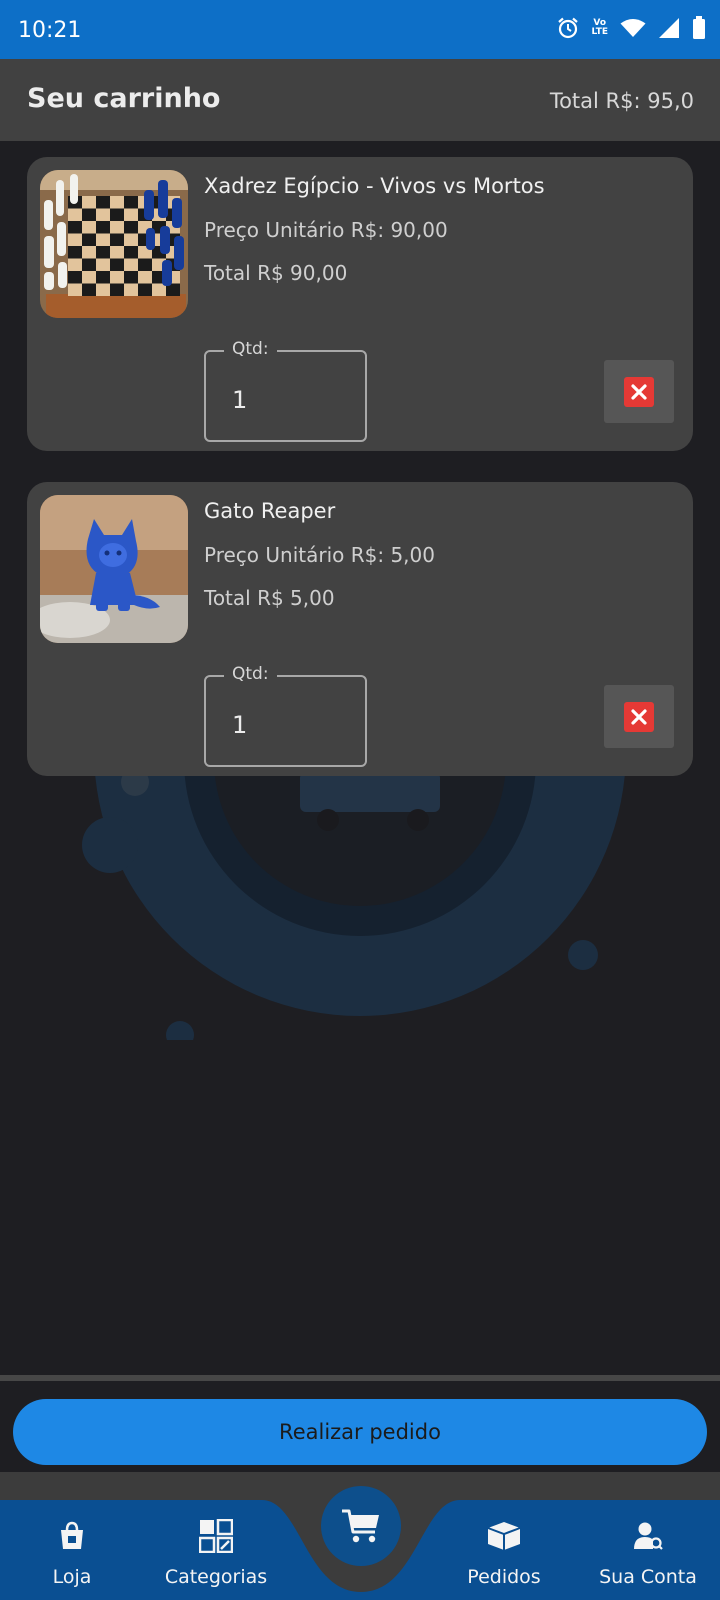 This screenshot has height=1600, width=720. I want to click on nav-item-loja: Loja, so click(72, 1536).